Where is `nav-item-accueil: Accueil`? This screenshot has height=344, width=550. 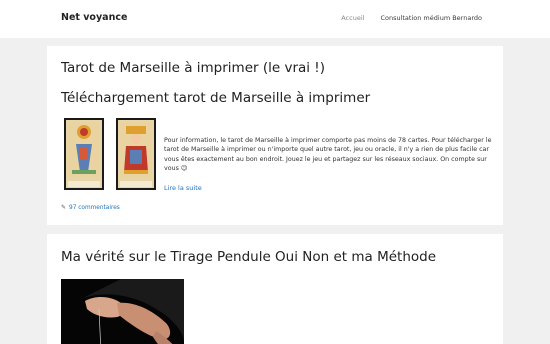 nav-item-accueil: Accueil is located at coordinates (352, 18).